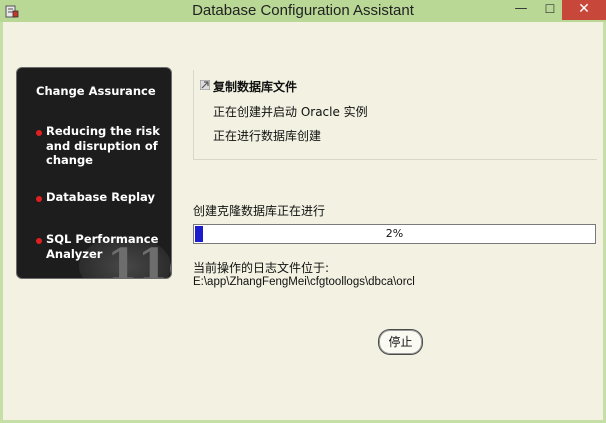 The image size is (606, 423). Describe the element at coordinates (303, 11) in the screenshot. I see `title-bar: Database Configuration Assistant — ☐ ✕` at that location.